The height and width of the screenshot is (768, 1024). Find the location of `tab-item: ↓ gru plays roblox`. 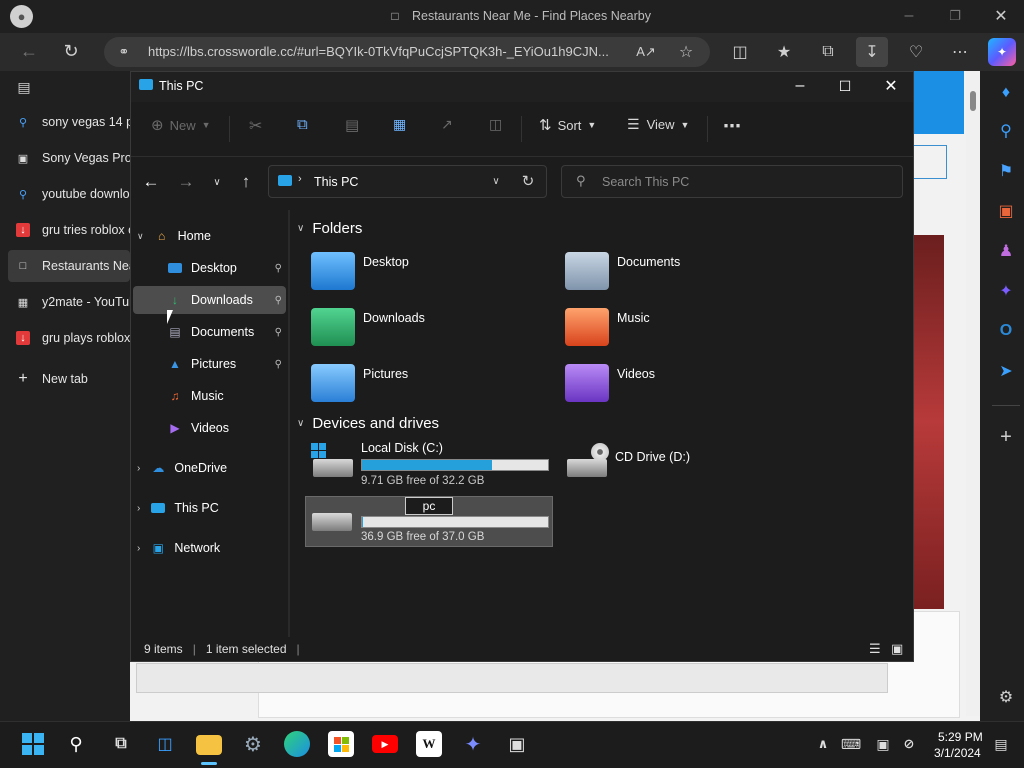

tab-item: ↓ gru plays roblox is located at coordinates (69, 338).